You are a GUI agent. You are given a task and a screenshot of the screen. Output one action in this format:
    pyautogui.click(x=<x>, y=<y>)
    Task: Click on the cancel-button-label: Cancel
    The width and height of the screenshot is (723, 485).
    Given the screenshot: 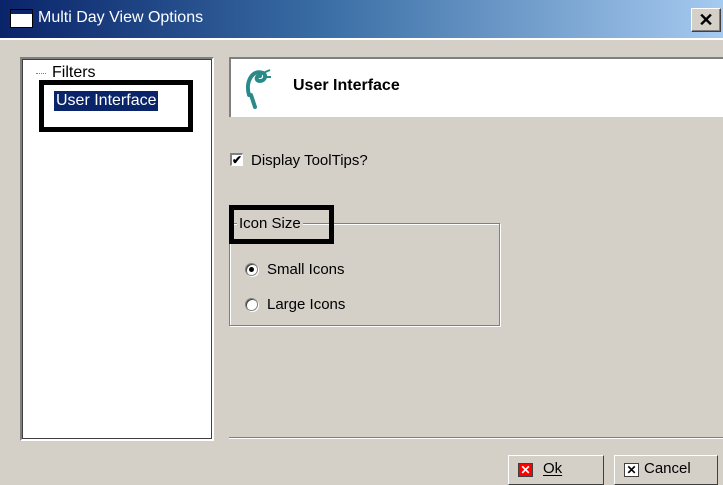 What is the action you would take?
    pyautogui.click(x=667, y=468)
    